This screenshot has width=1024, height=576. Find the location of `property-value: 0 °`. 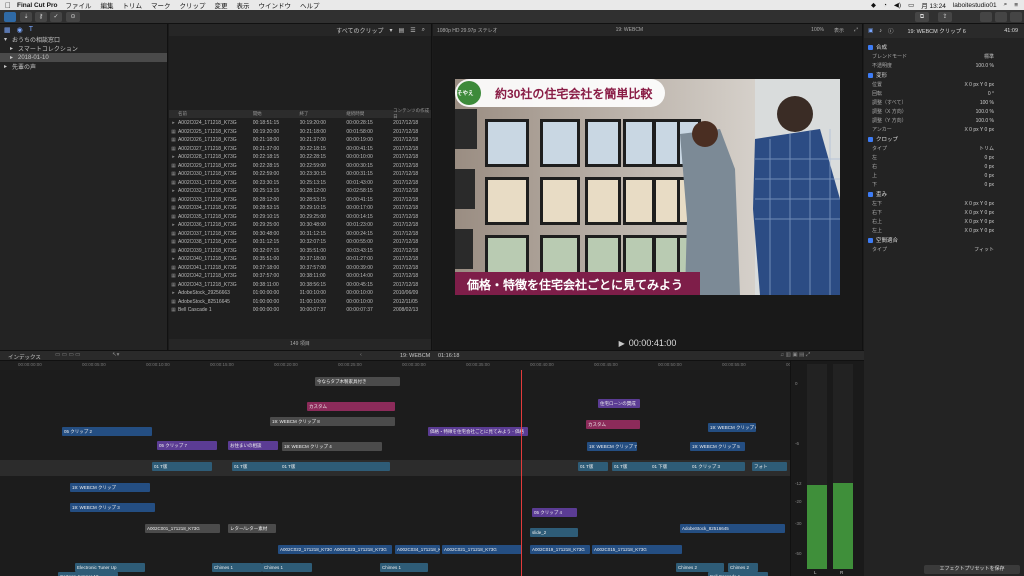

property-value: 0 ° is located at coordinates (991, 94).